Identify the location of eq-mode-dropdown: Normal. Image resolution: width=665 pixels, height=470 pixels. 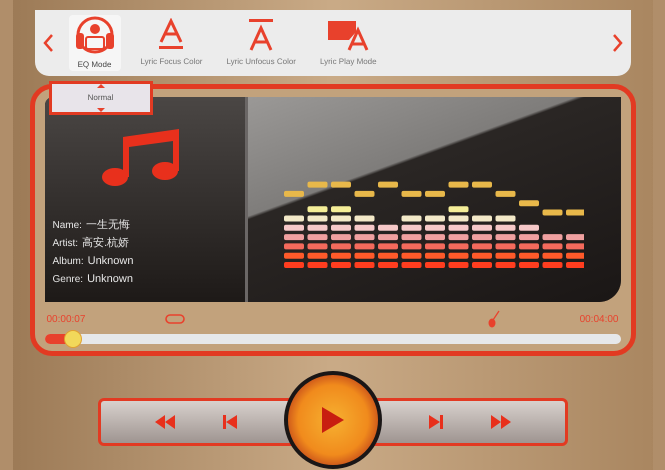
(100, 98).